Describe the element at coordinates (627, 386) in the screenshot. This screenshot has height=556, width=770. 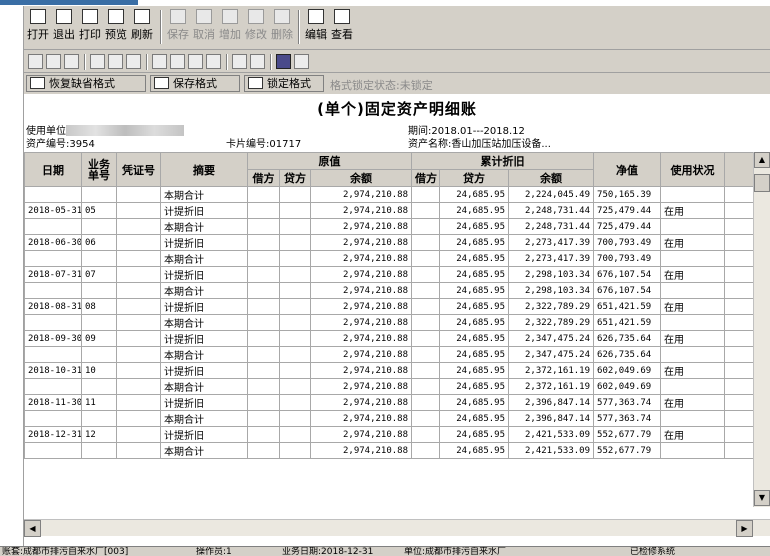
I see `cell-net: 602,049.69` at that location.